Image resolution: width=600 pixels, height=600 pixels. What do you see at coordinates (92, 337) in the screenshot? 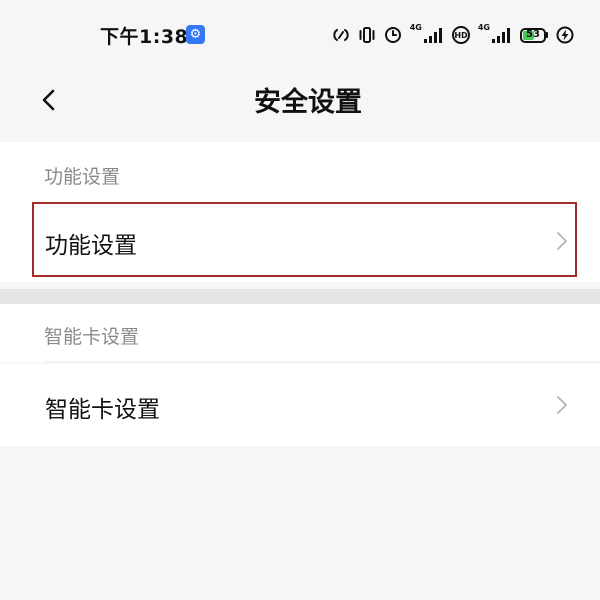
I see `section-label: 智能卡设置` at bounding box center [92, 337].